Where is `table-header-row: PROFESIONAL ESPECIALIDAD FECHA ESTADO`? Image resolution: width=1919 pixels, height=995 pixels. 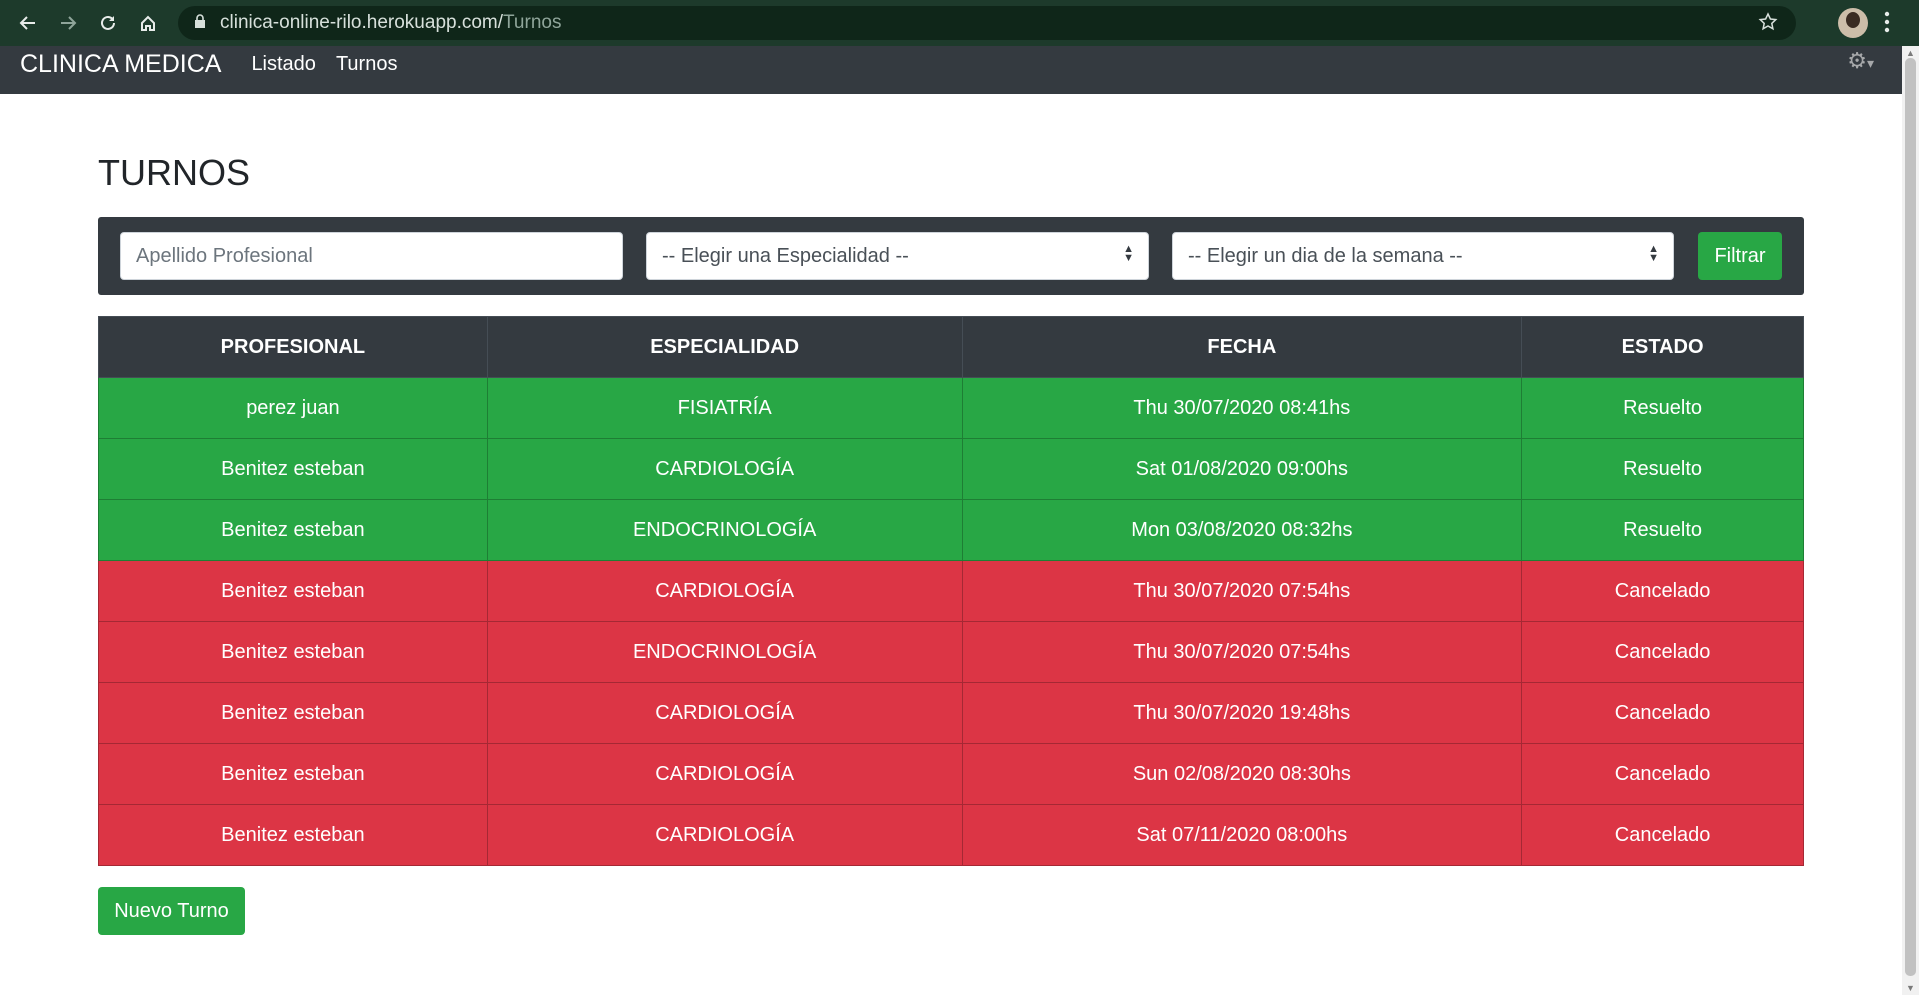 table-header-row: PROFESIONAL ESPECIALIDAD FECHA ESTADO is located at coordinates (951, 347).